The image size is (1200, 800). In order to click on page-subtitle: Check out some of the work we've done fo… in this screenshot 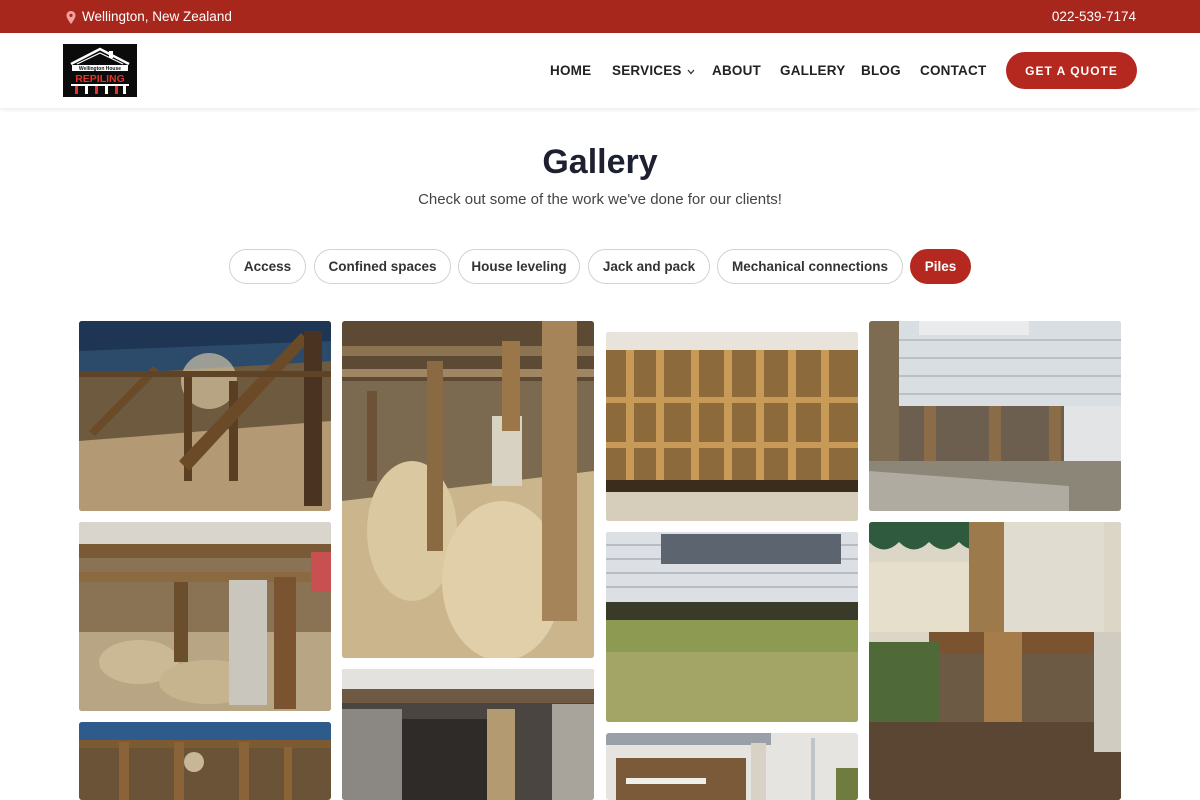, I will do `click(600, 199)`.